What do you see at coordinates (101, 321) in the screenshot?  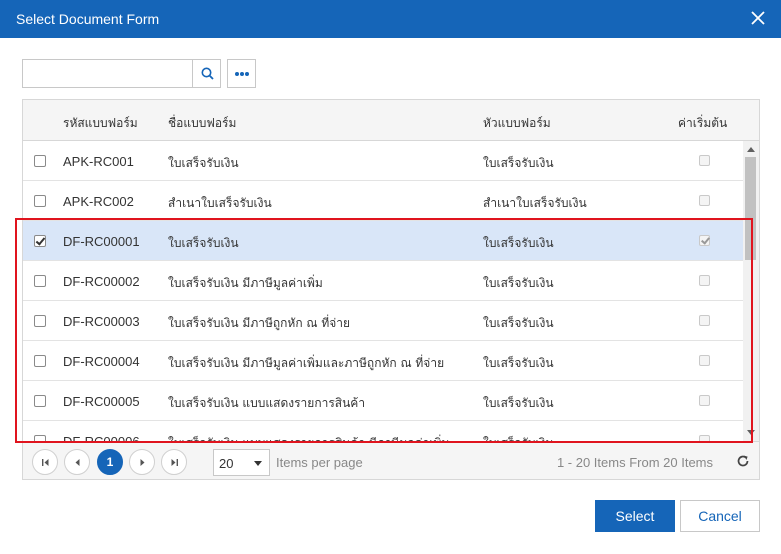 I see `form-code-cell: DF-RC00003` at bounding box center [101, 321].